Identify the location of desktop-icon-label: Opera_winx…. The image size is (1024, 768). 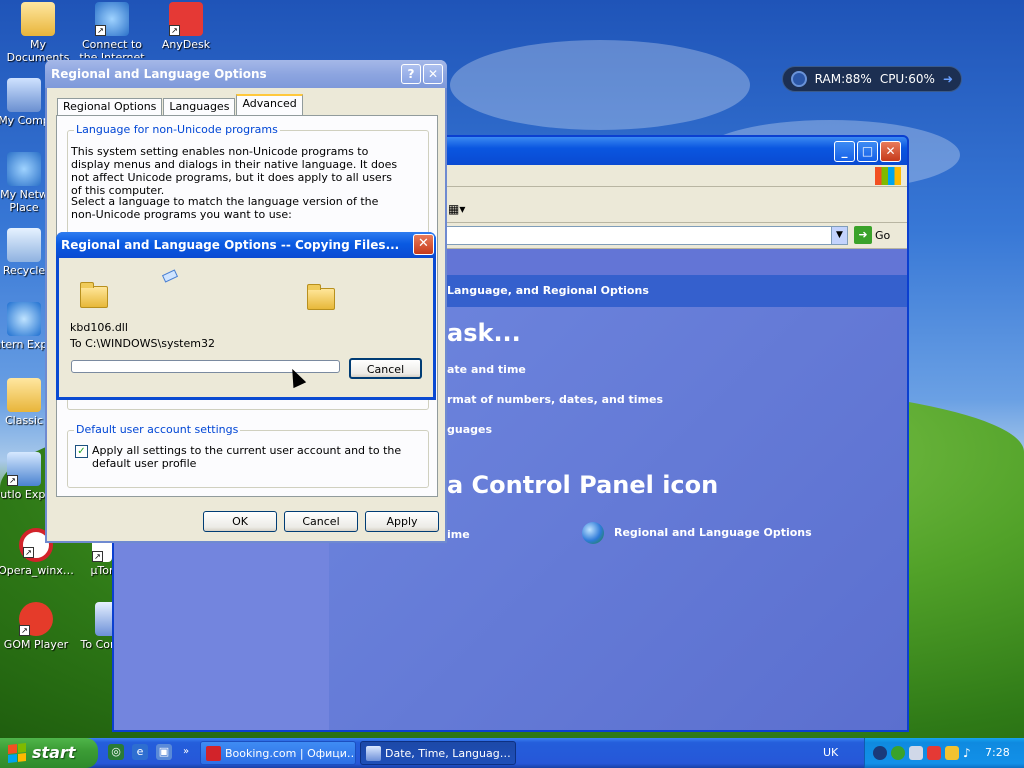
(37, 570).